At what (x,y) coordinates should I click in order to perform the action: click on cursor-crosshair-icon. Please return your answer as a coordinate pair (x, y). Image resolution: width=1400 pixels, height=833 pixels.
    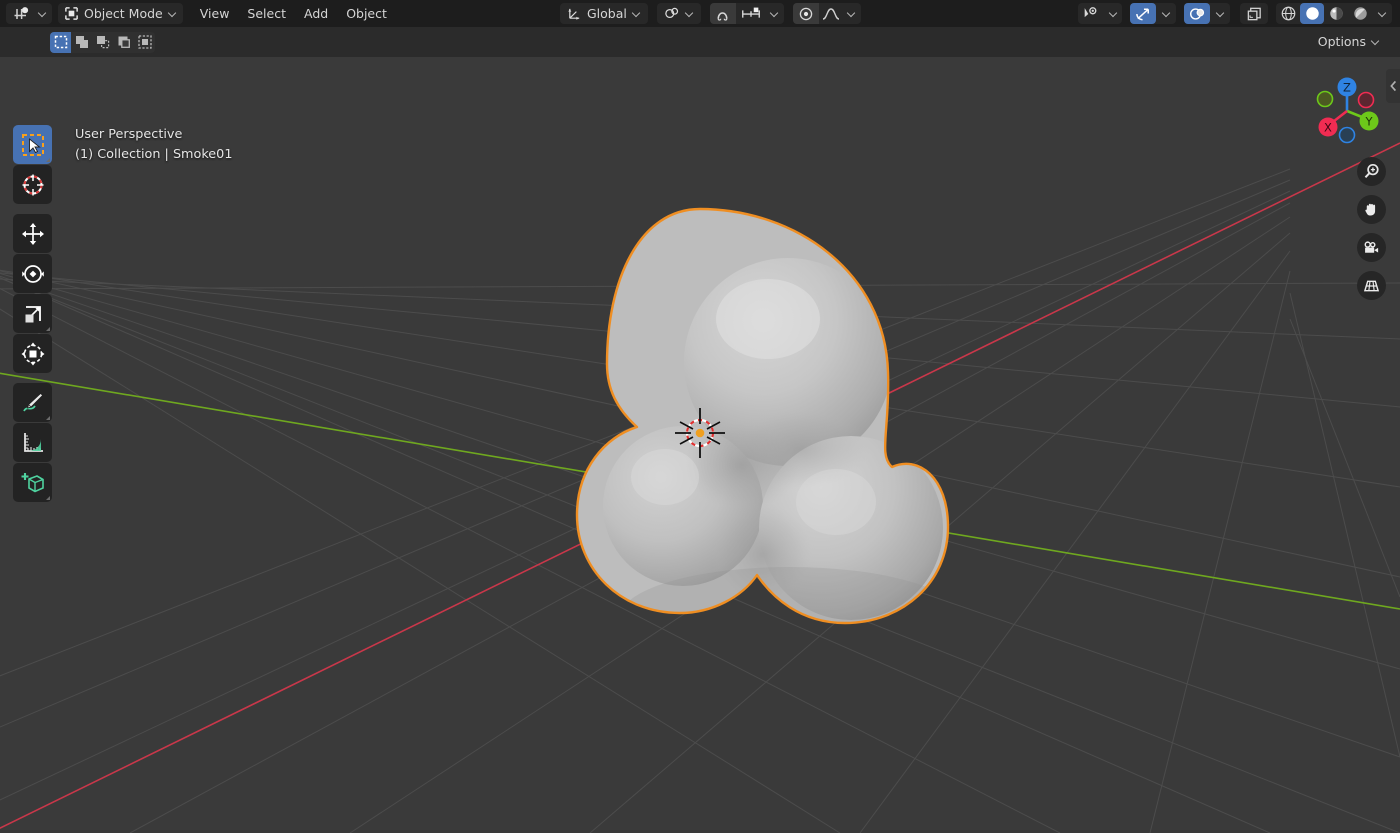
    Looking at the image, I should click on (32, 184).